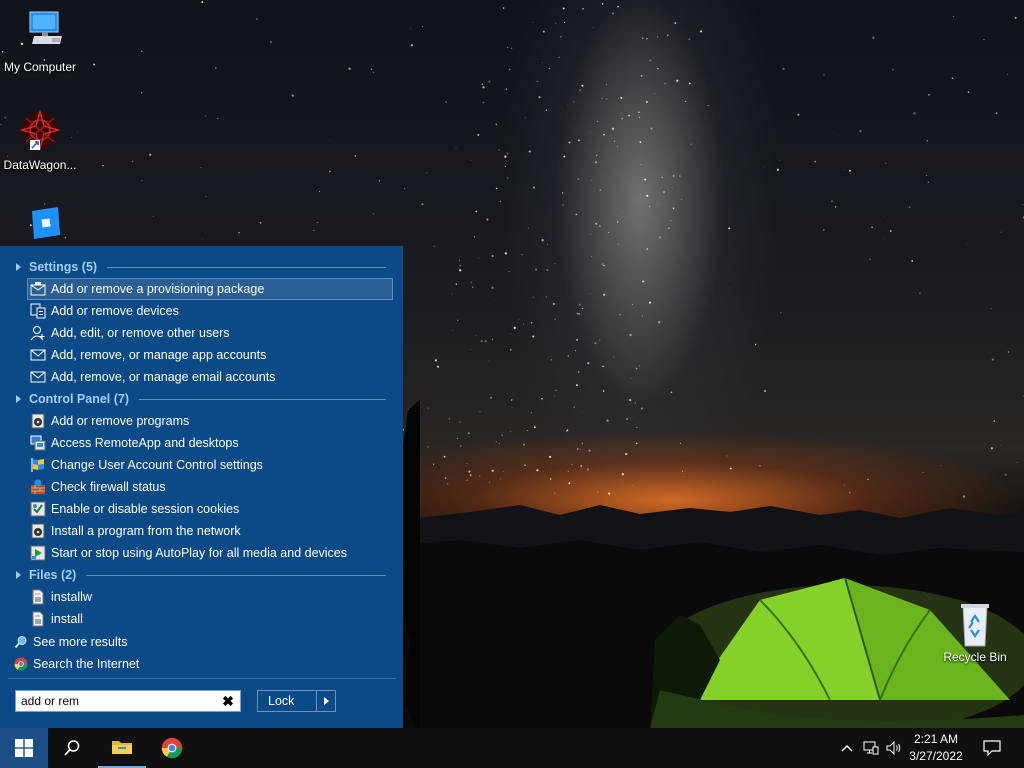 Image resolution: width=1024 pixels, height=768 pixels. What do you see at coordinates (38, 486) in the screenshot?
I see `firewall-icon` at bounding box center [38, 486].